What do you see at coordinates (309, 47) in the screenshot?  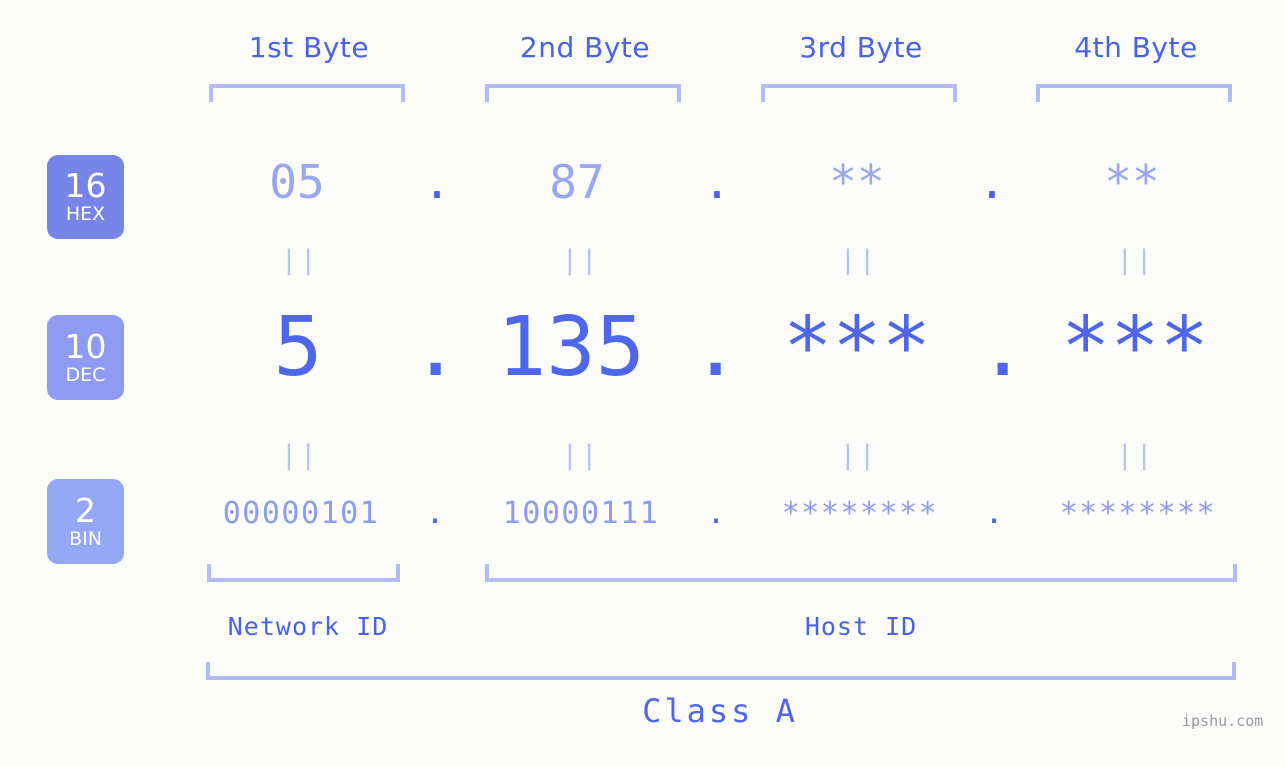 I see `byte-header-label-1: 1st Byte` at bounding box center [309, 47].